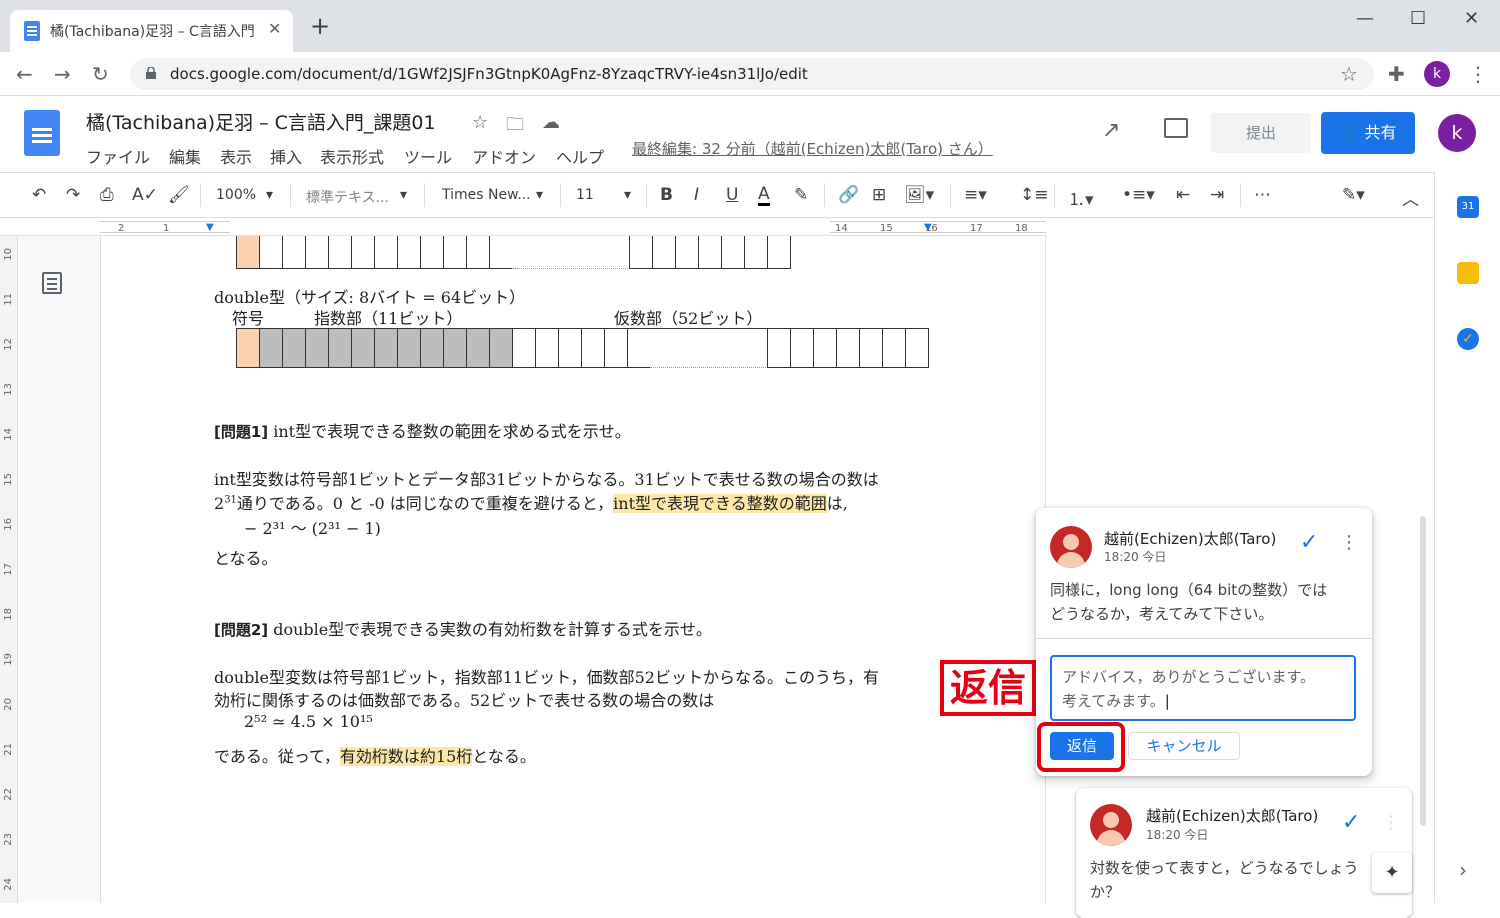  Describe the element at coordinates (1177, 835) in the screenshot. I see `comment-time: 18:20 今日` at that location.